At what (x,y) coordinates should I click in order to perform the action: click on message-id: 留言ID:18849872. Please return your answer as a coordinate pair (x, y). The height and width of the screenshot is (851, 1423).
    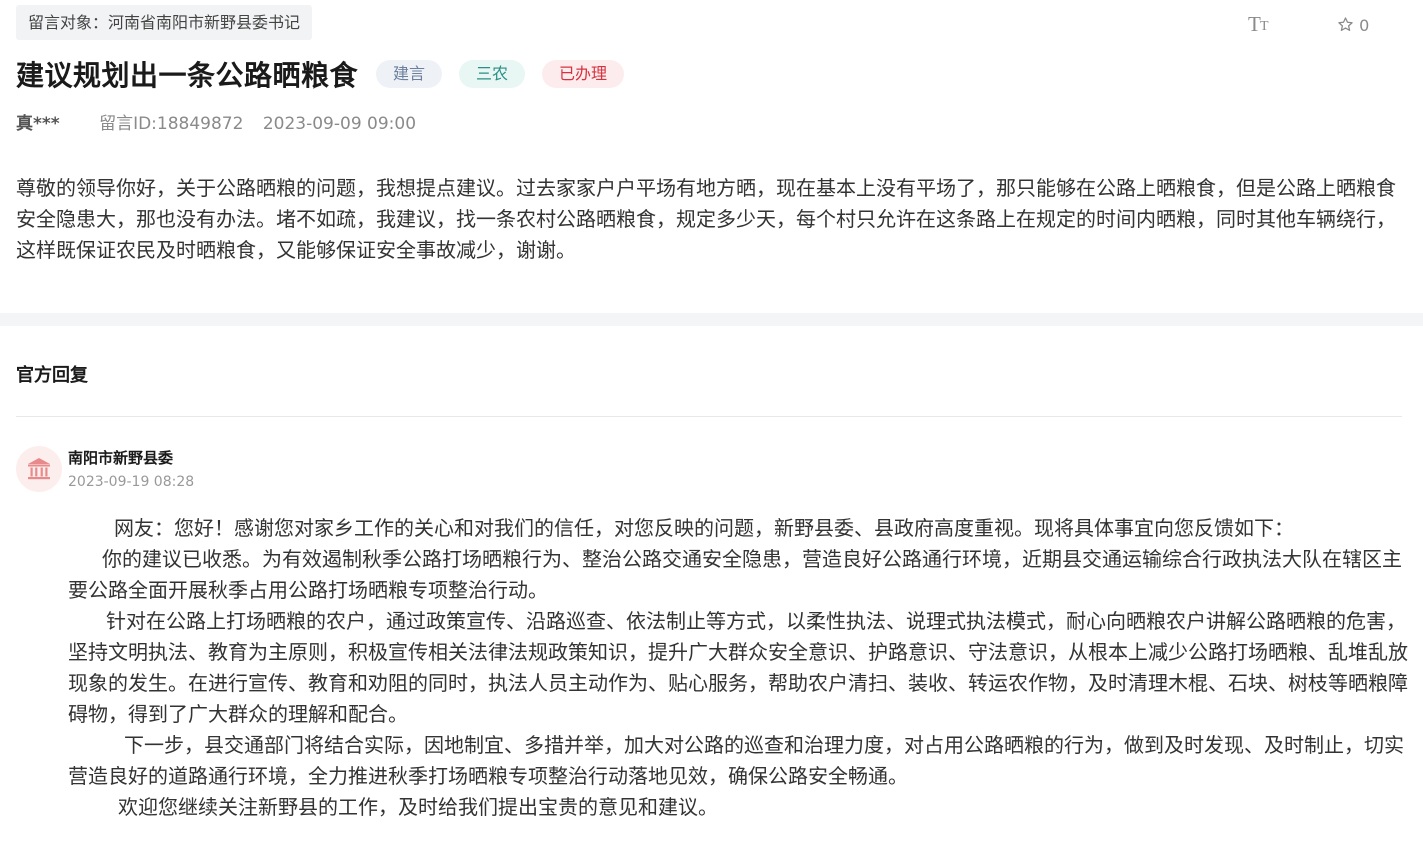
    Looking at the image, I should click on (171, 124).